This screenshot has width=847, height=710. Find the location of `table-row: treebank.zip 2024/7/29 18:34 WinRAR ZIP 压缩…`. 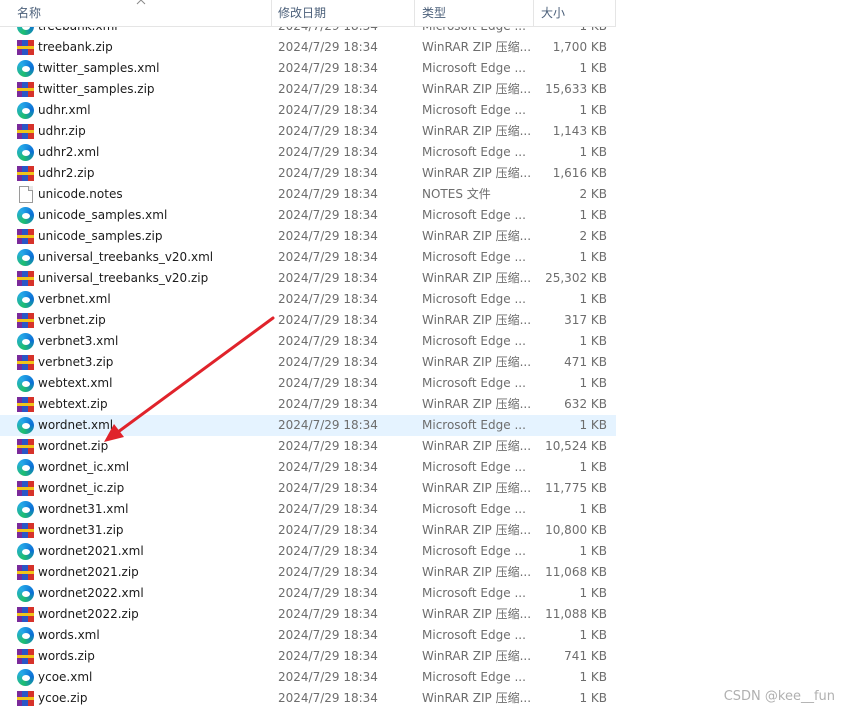

table-row: treebank.zip 2024/7/29 18:34 WinRAR ZIP 压缩… is located at coordinates (308, 47).